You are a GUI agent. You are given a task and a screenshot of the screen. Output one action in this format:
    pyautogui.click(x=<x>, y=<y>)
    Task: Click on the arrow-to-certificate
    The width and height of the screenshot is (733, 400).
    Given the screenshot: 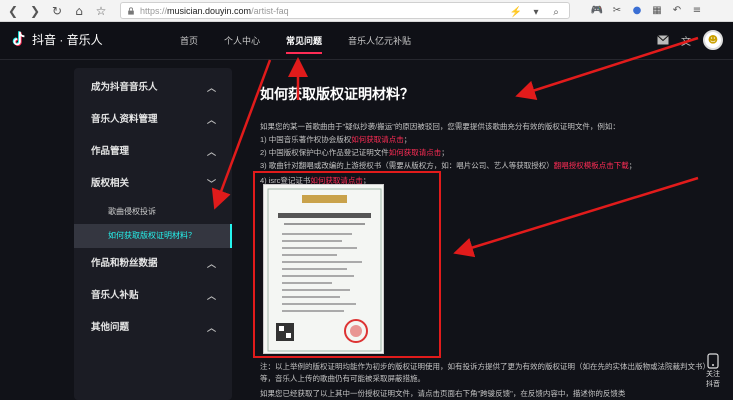 What is the action you would take?
    pyautogui.click(x=576, y=217)
    